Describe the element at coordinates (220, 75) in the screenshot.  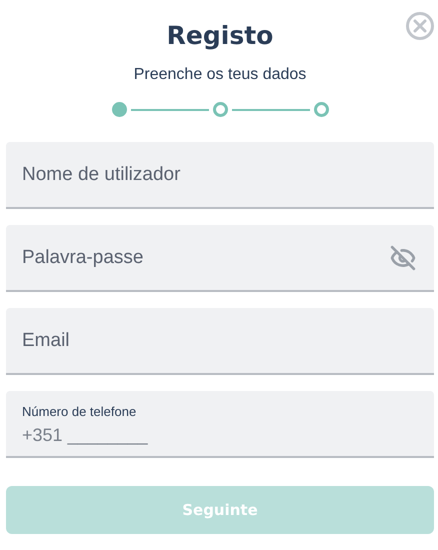
I see `subtitle: Preenche os teus dados` at that location.